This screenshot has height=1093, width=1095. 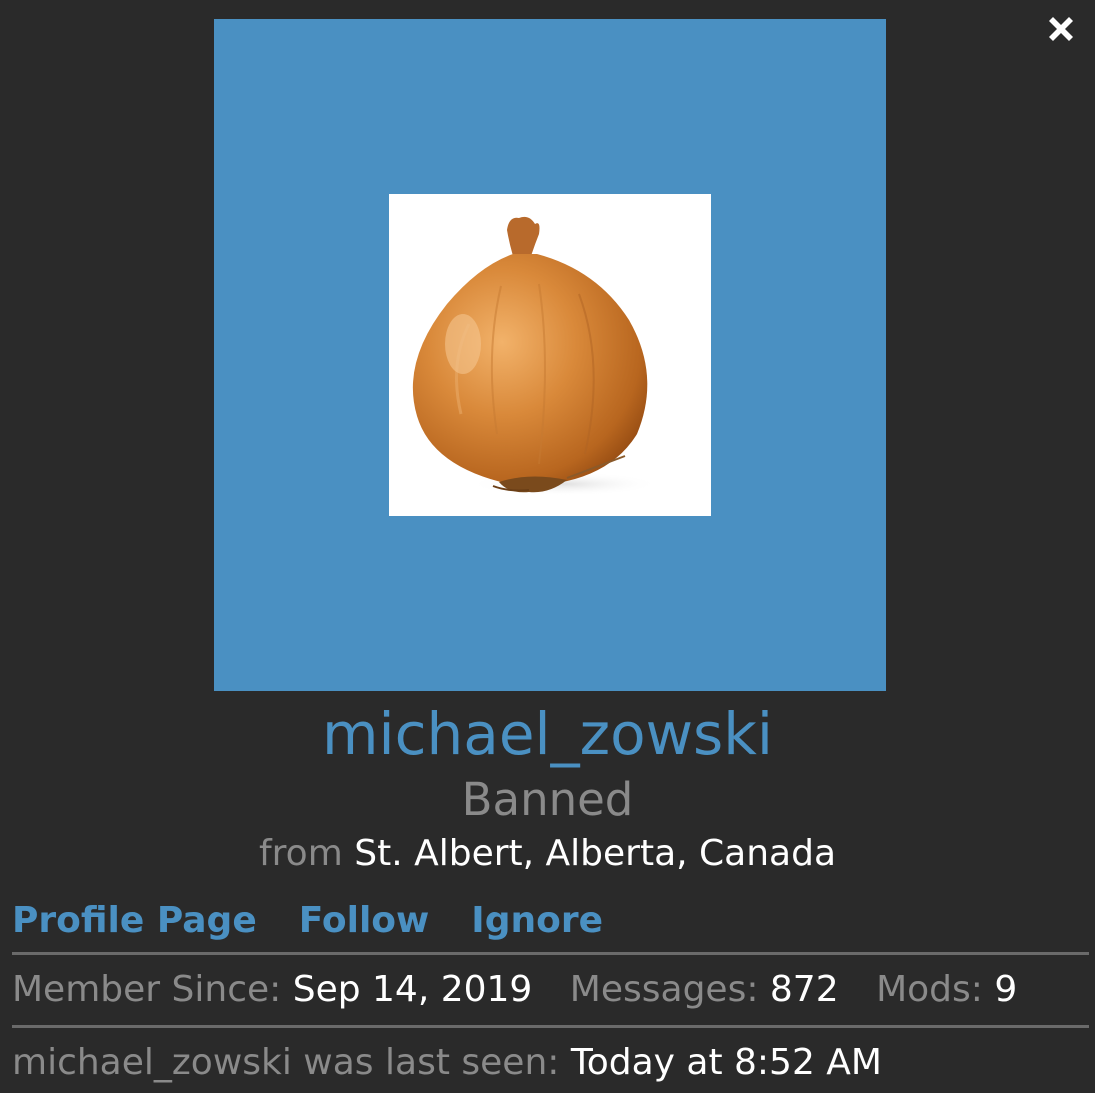 I want to click on mods-stat: Mods: 9, so click(x=946, y=989).